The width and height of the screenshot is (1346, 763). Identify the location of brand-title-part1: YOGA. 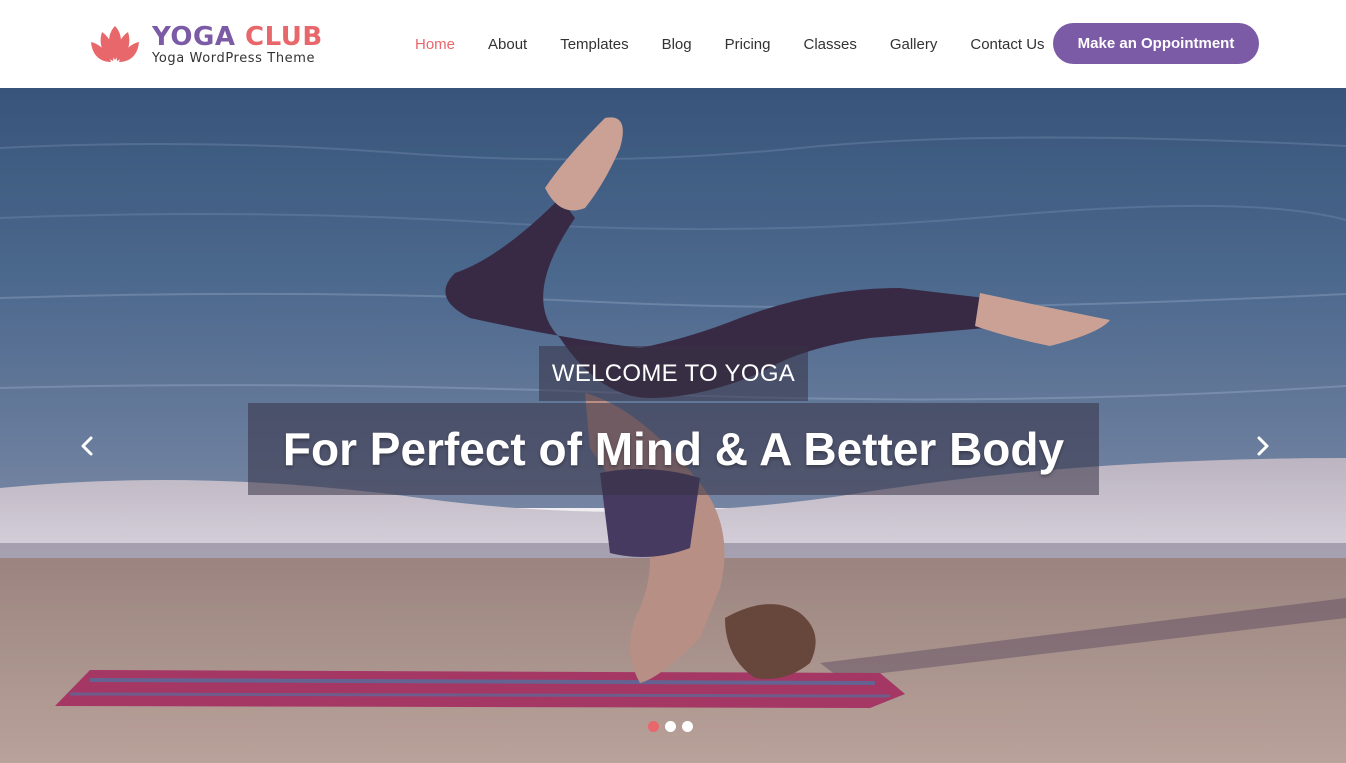
(194, 37).